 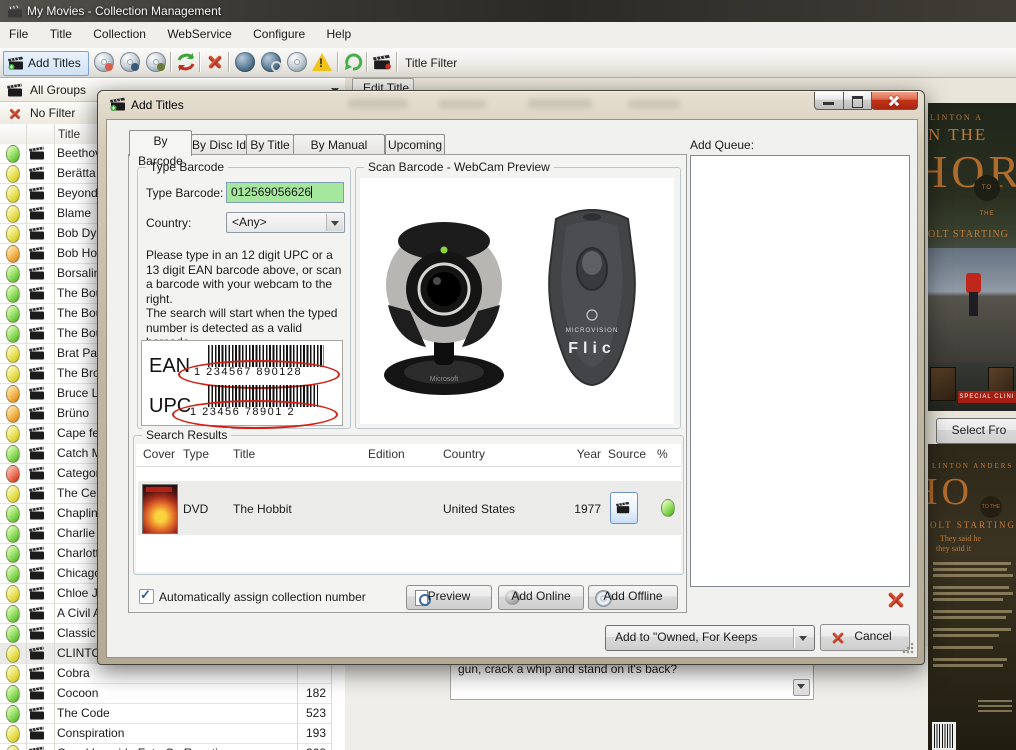 What do you see at coordinates (633, 597) in the screenshot?
I see `add-offline-button: Add Offline` at bounding box center [633, 597].